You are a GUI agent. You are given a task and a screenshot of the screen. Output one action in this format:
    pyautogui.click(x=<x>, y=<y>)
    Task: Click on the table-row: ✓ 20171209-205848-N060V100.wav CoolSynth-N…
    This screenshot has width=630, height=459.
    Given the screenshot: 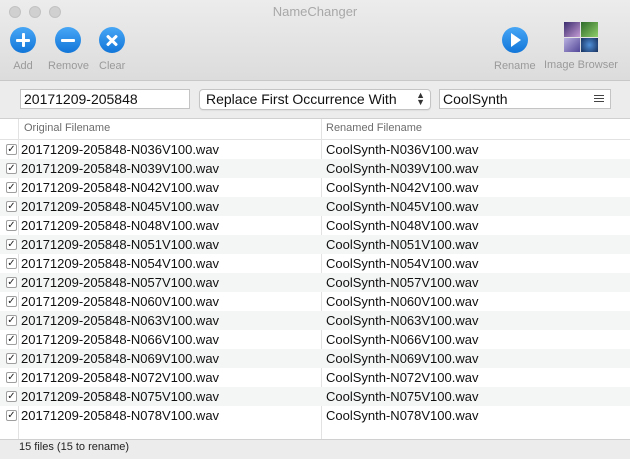 What is the action you would take?
    pyautogui.click(x=315, y=301)
    